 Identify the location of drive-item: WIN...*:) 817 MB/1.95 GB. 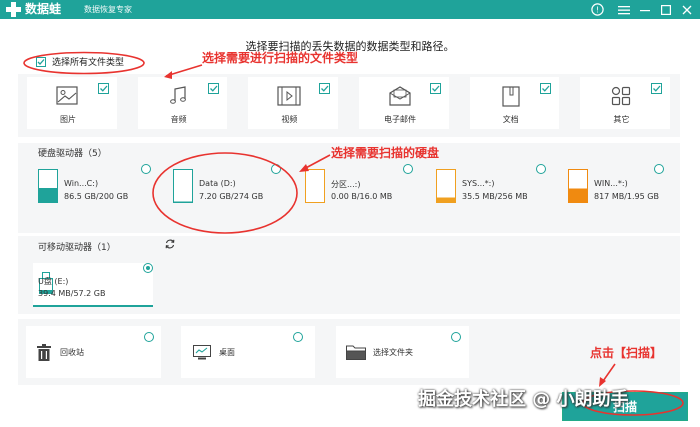
(618, 185).